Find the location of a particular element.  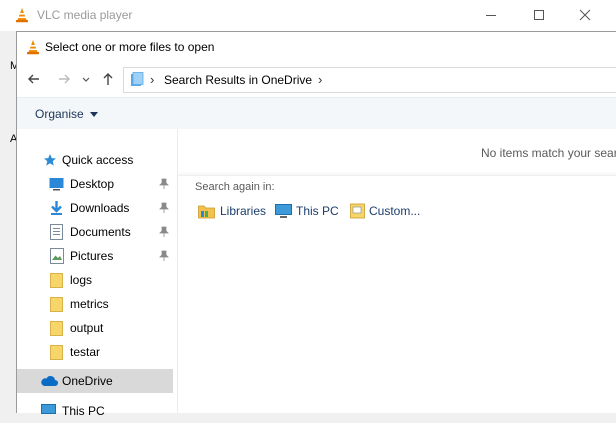

vlc-window-title: VLC media player is located at coordinates (85, 15).